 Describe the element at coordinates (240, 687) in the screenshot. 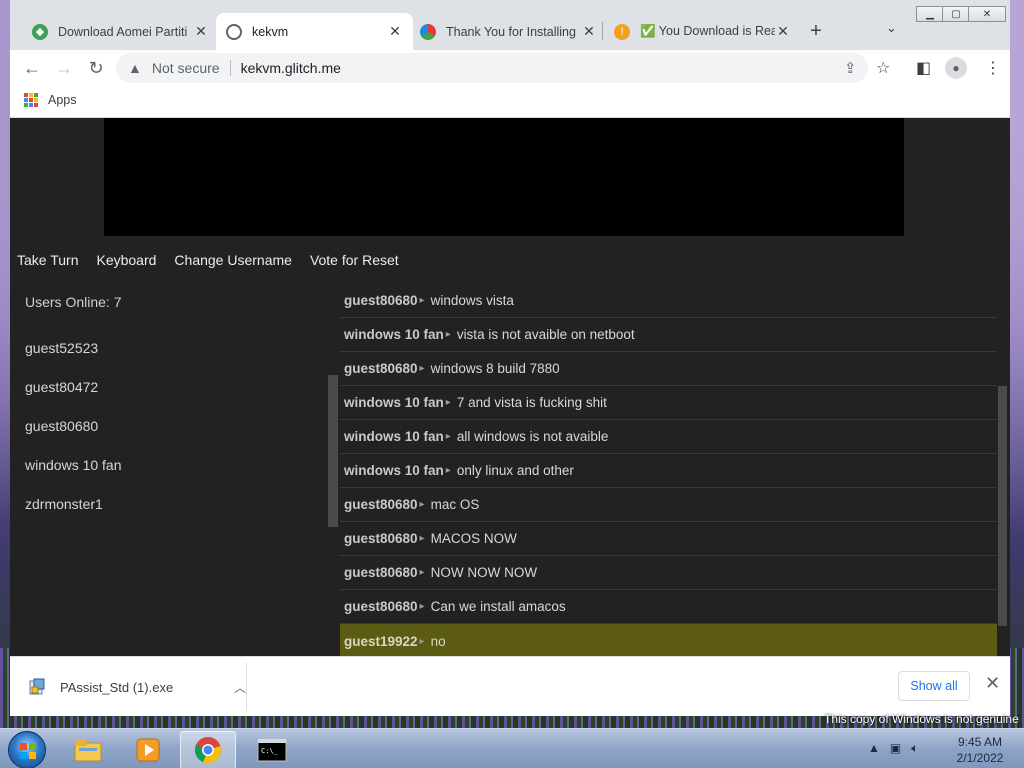

I see `chevron-up-icon: ︿` at that location.